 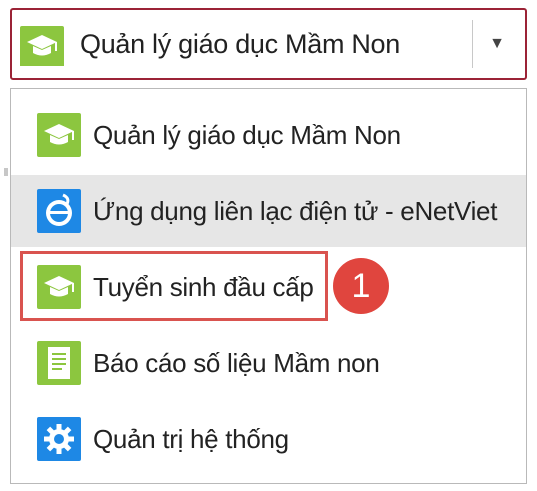 I want to click on settings-gear-icon, so click(x=59, y=439).